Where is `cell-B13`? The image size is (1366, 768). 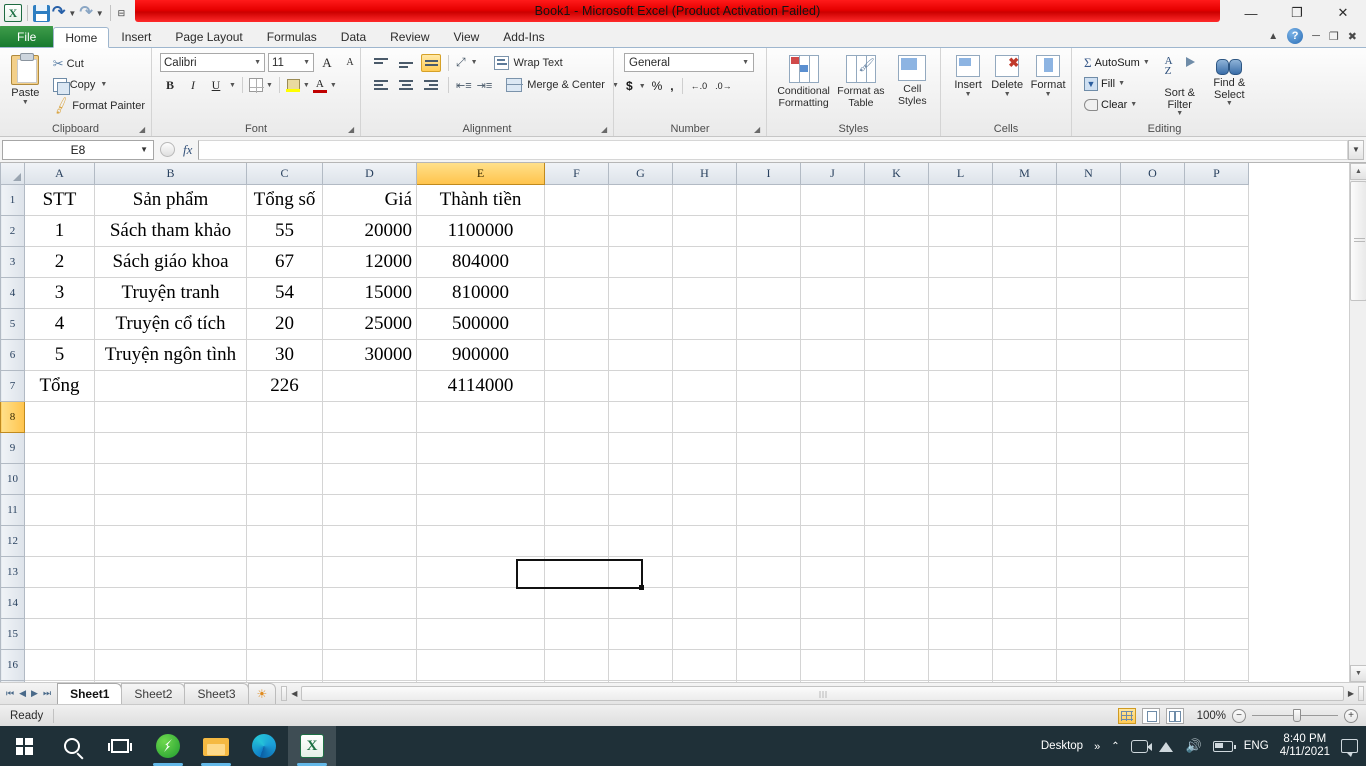
cell-B13 is located at coordinates (170, 572).